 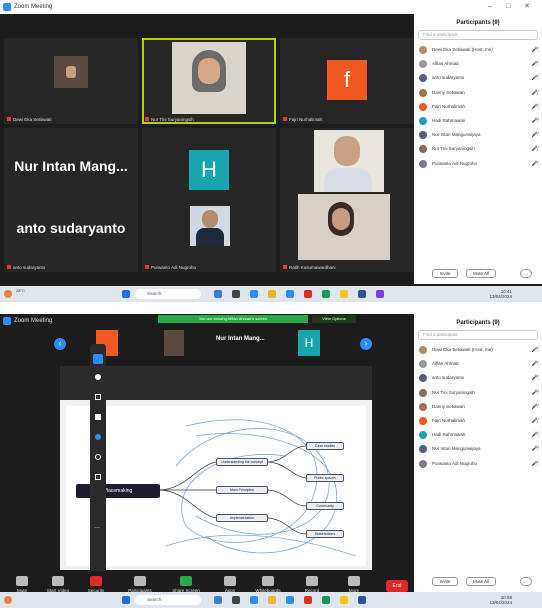 I want to click on video-tile: Purwanto Adi Nugroho, so click(x=209, y=232).